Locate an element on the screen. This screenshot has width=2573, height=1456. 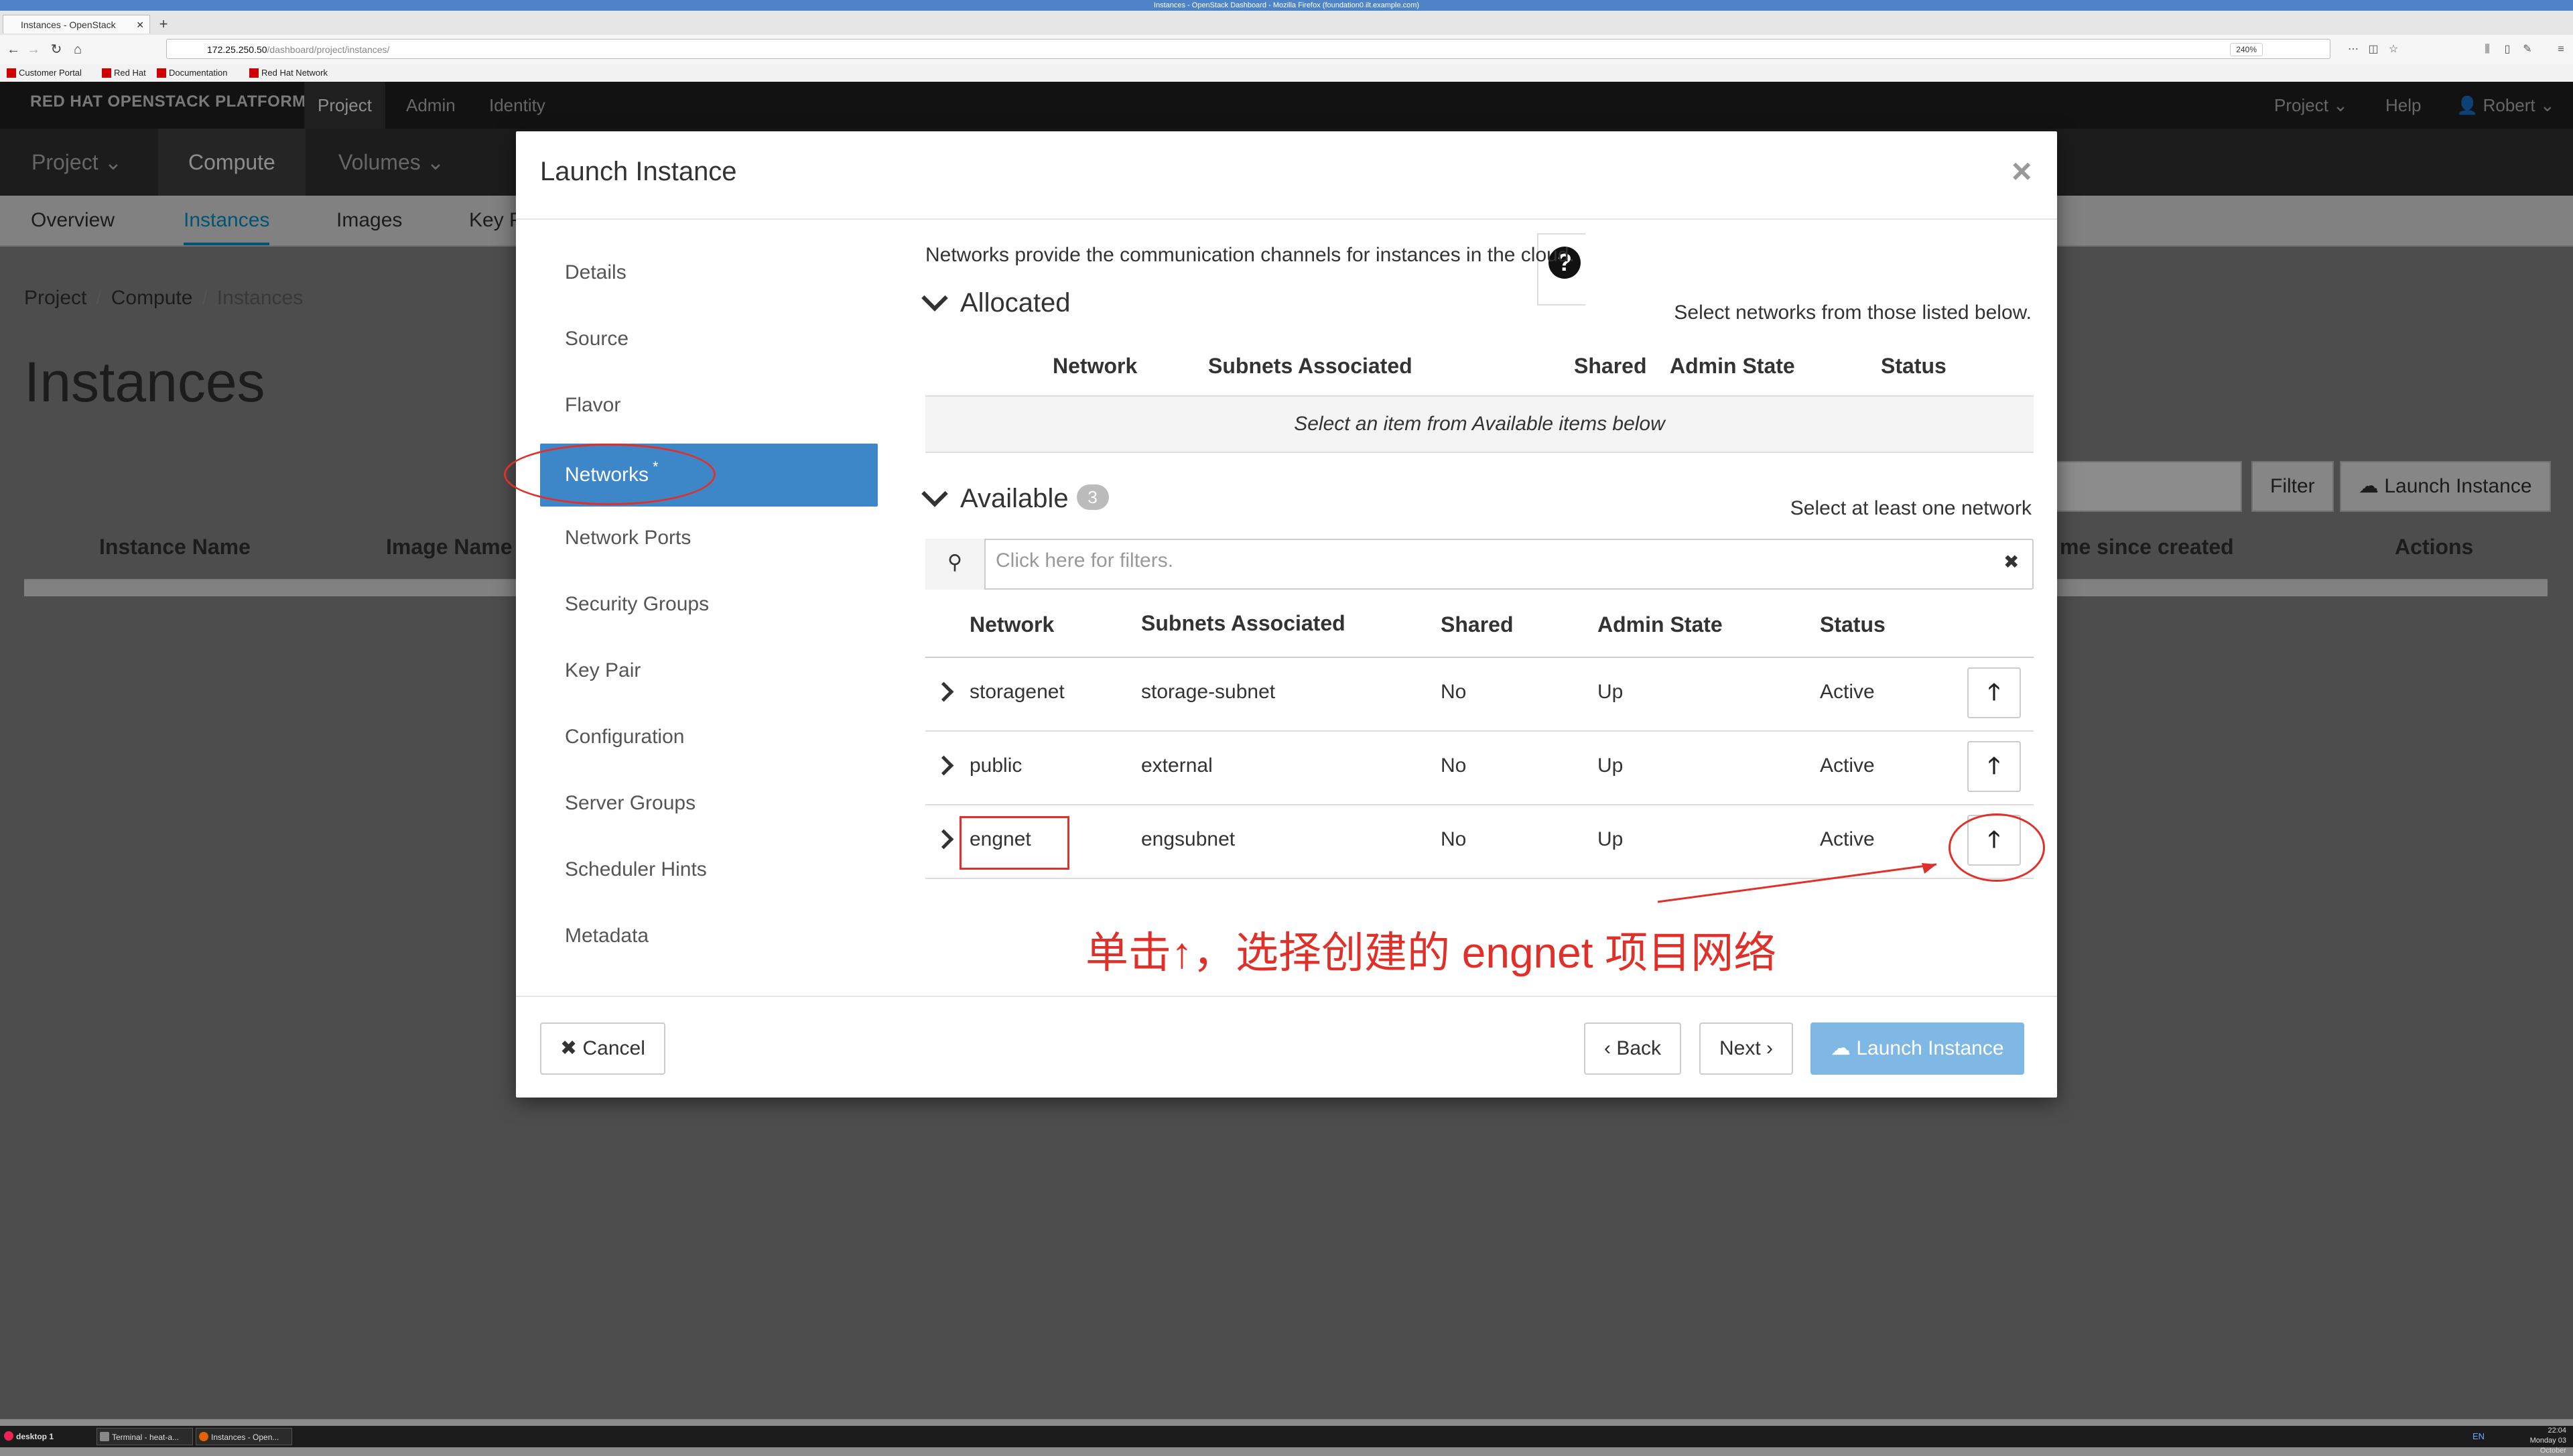
allocated-col-admin-state: Admin State is located at coordinates (1732, 366).